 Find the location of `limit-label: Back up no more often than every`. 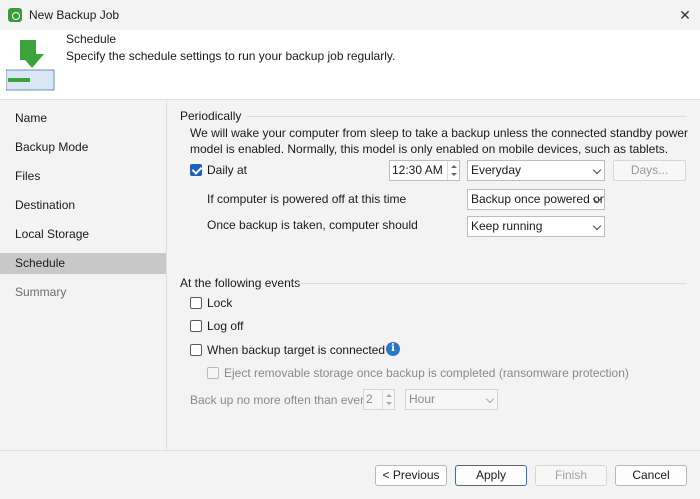

limit-label: Back up no more often than every is located at coordinates (280, 400).